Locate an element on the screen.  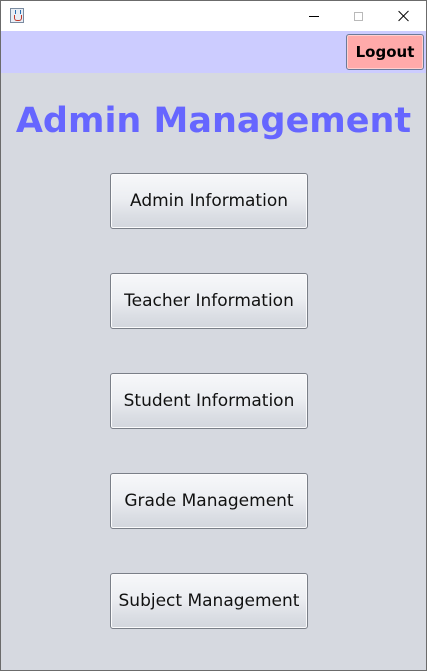
maximize-button is located at coordinates (358, 16).